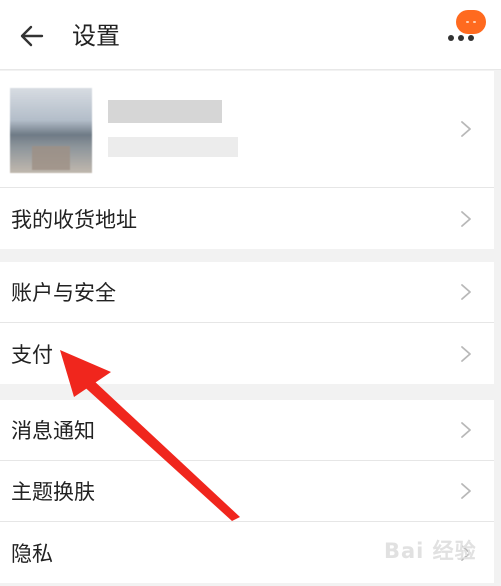 Image resolution: width=501 pixels, height=586 pixels. I want to click on back-button, so click(32, 36).